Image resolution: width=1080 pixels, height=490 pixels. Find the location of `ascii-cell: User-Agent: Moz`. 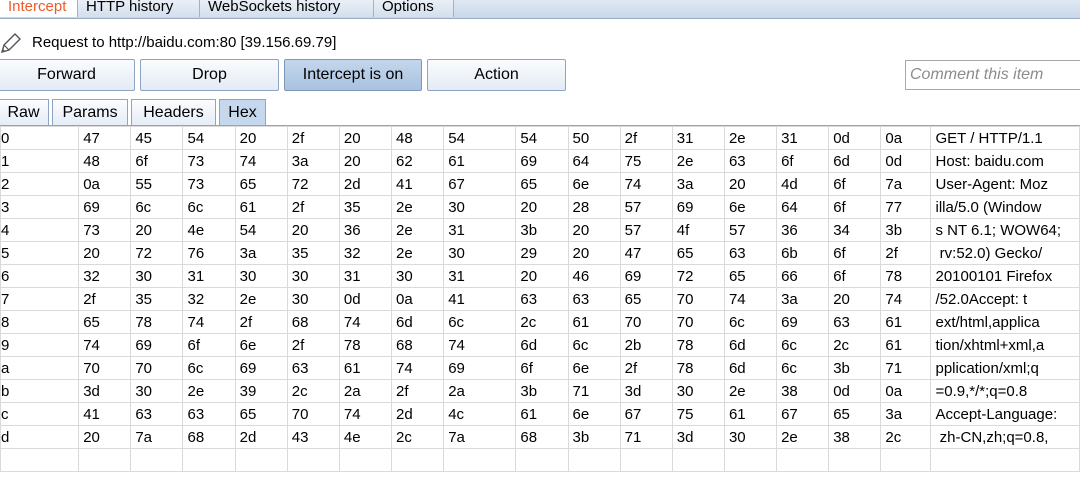

ascii-cell: User-Agent: Moz is located at coordinates (1005, 184).